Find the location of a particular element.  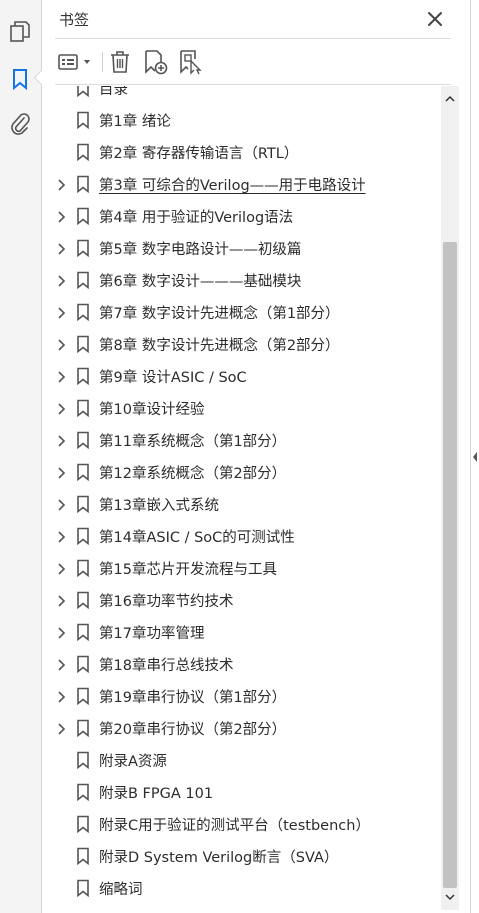

bookmark-label: 附录A资源 is located at coordinates (133, 762).